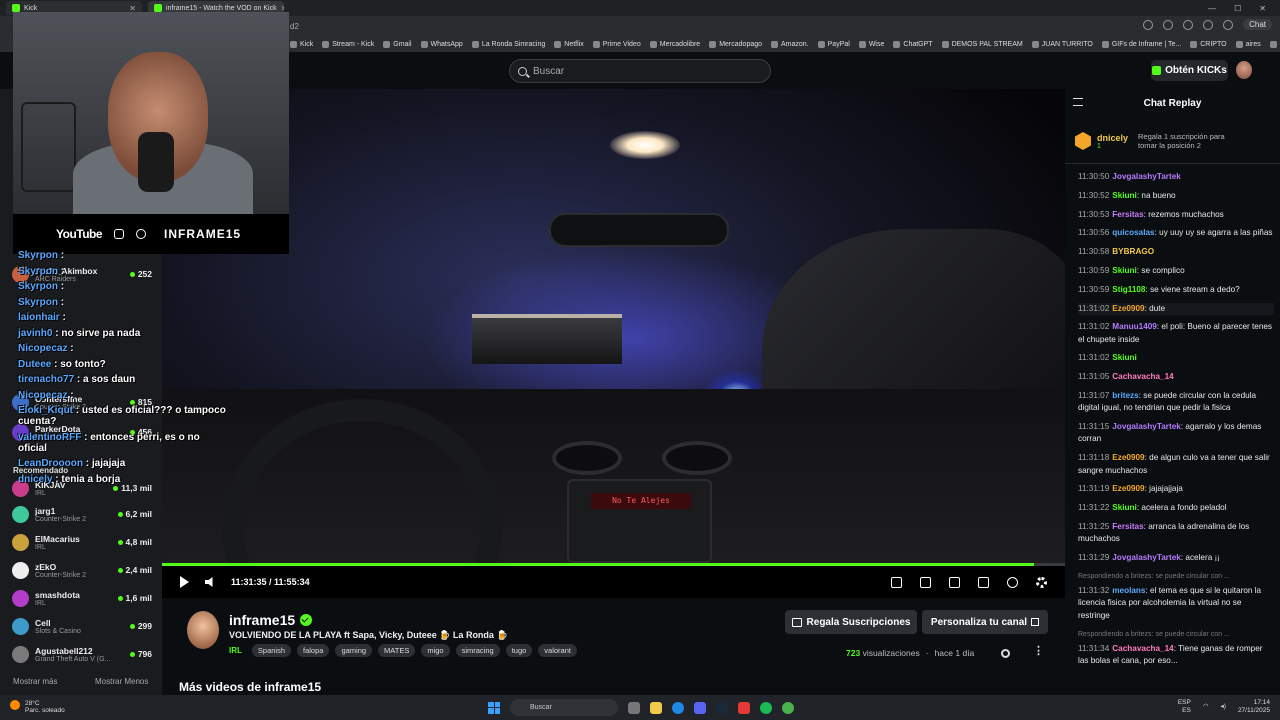 The image size is (1280, 720). I want to click on chat-message: 11:30:59 Skiuni: se complico, so click(1176, 271).